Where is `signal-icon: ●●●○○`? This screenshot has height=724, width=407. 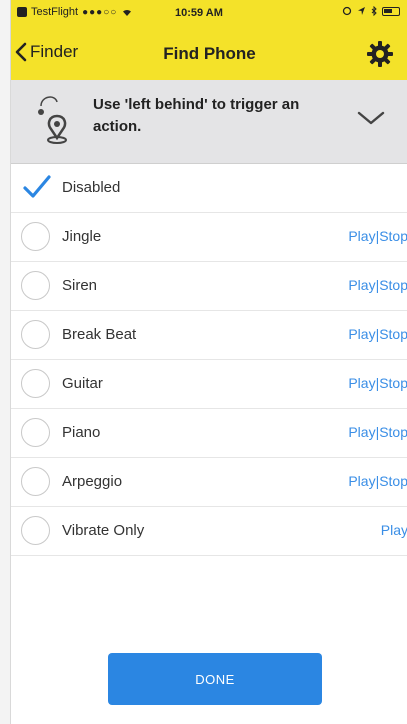 signal-icon: ●●●○○ is located at coordinates (100, 12).